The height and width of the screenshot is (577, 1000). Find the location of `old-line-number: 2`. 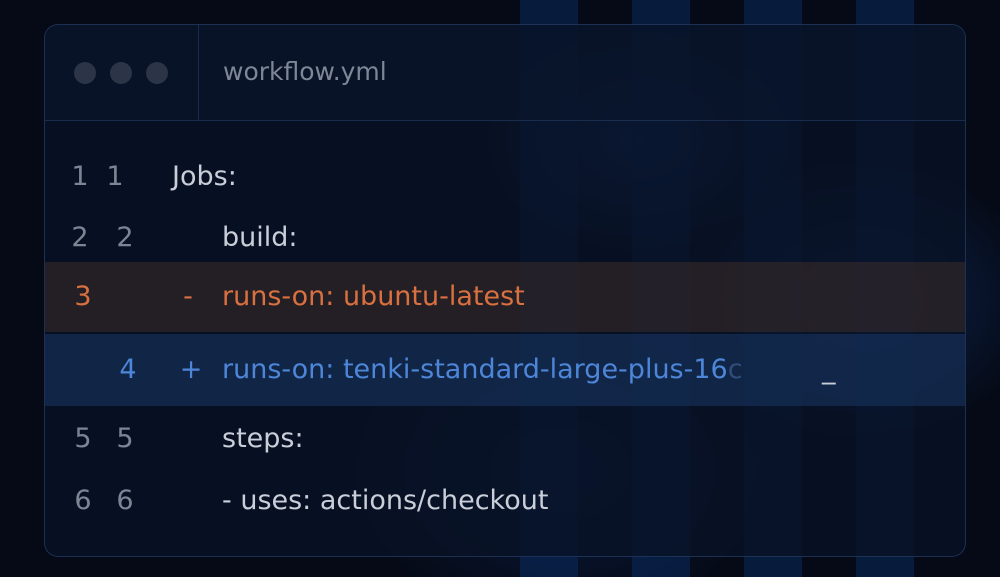

old-line-number: 2 is located at coordinates (80, 237).